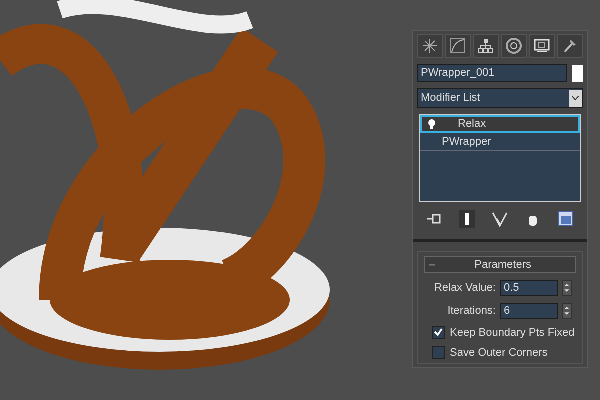  What do you see at coordinates (529, 288) in the screenshot?
I see `spinner-field: 0.5` at bounding box center [529, 288].